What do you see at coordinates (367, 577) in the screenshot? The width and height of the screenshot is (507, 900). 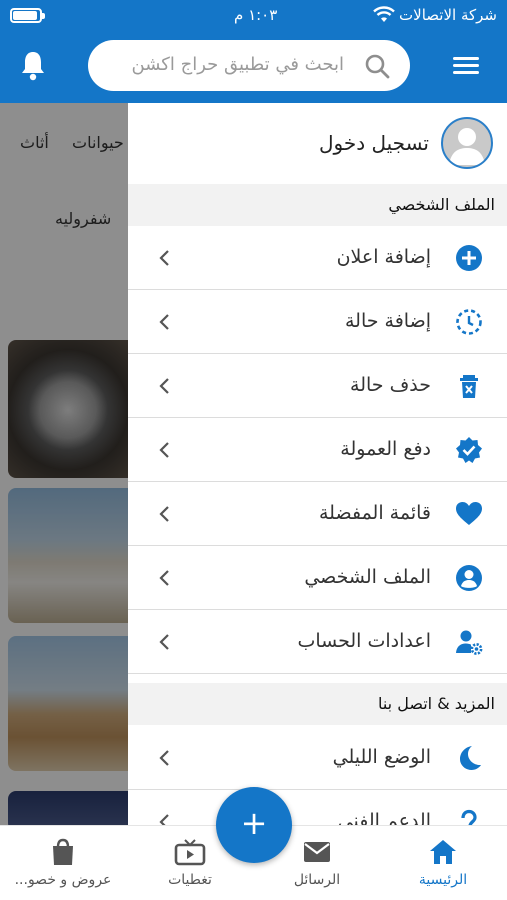 I see `menu-item-label: الملف الشخصي` at bounding box center [367, 577].